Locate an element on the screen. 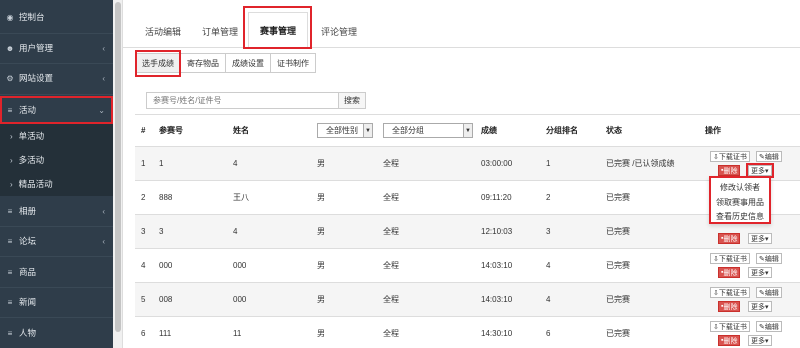 The image size is (800, 348). more-dropdown-menu: 修改认领者 领取赛事用品 查看历史信息 is located at coordinates (740, 200).